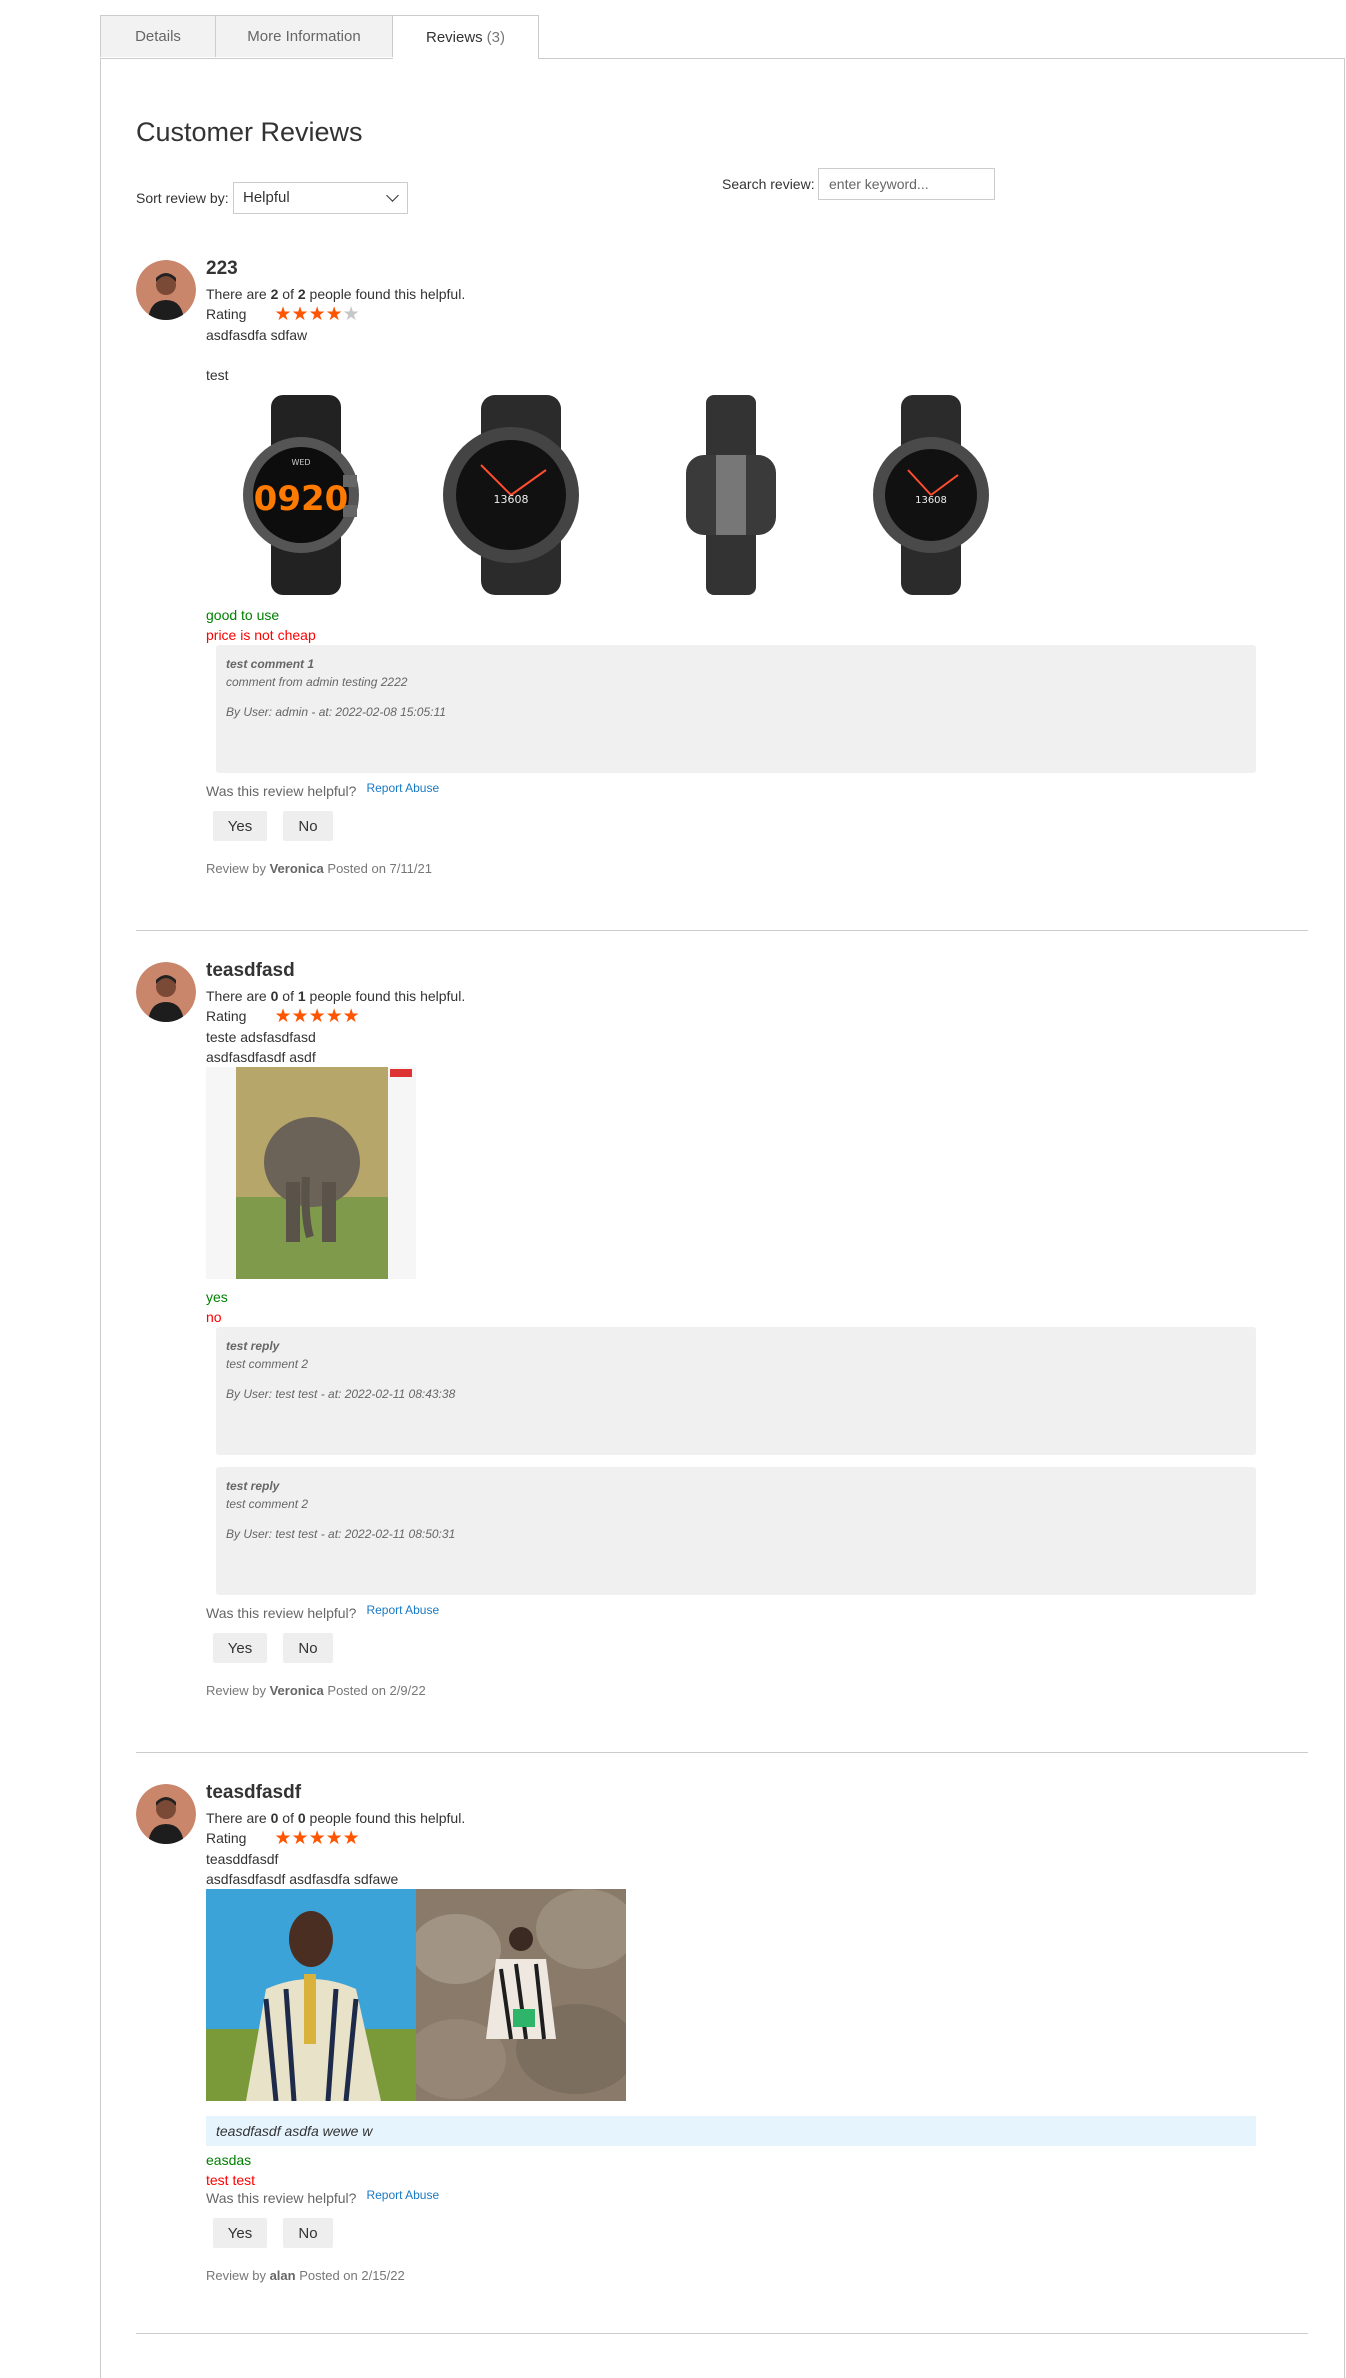  Describe the element at coordinates (311, 495) in the screenshot. I see `smartwatch-front-icon: 0920 WED` at that location.